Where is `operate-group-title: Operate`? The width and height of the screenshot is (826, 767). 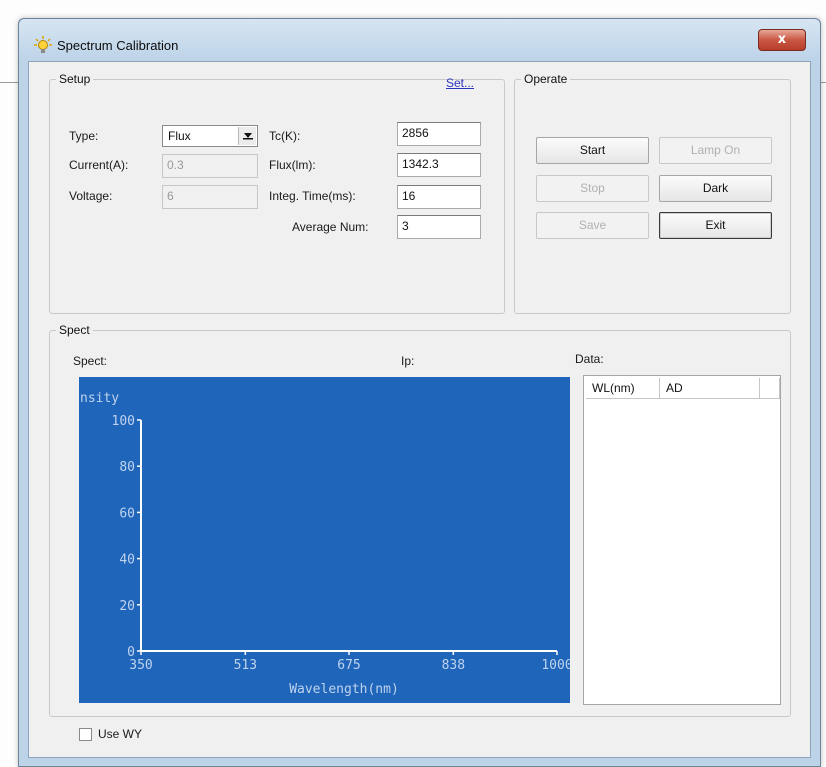
operate-group-title: Operate is located at coordinates (546, 79).